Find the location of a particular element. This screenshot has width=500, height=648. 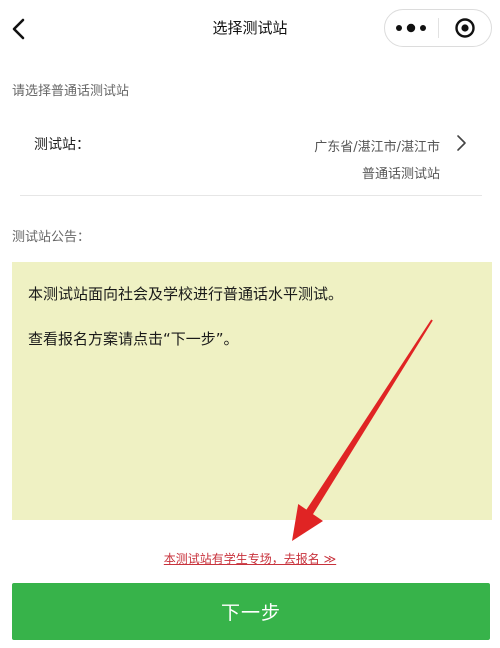

chevron-left-icon is located at coordinates (19, 29).